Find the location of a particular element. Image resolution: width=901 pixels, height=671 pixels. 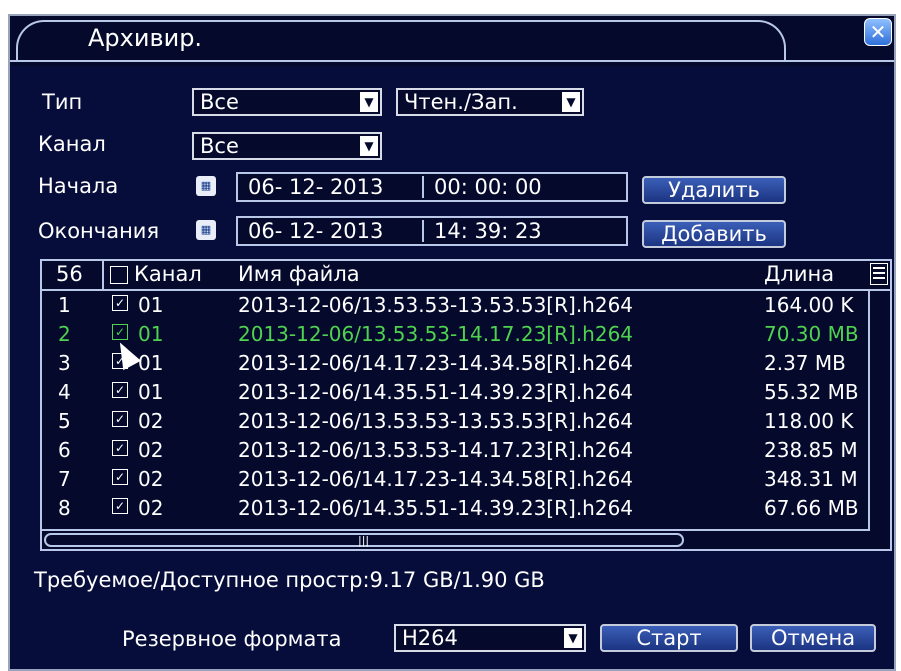

filename-header: Имя файла is located at coordinates (299, 274).